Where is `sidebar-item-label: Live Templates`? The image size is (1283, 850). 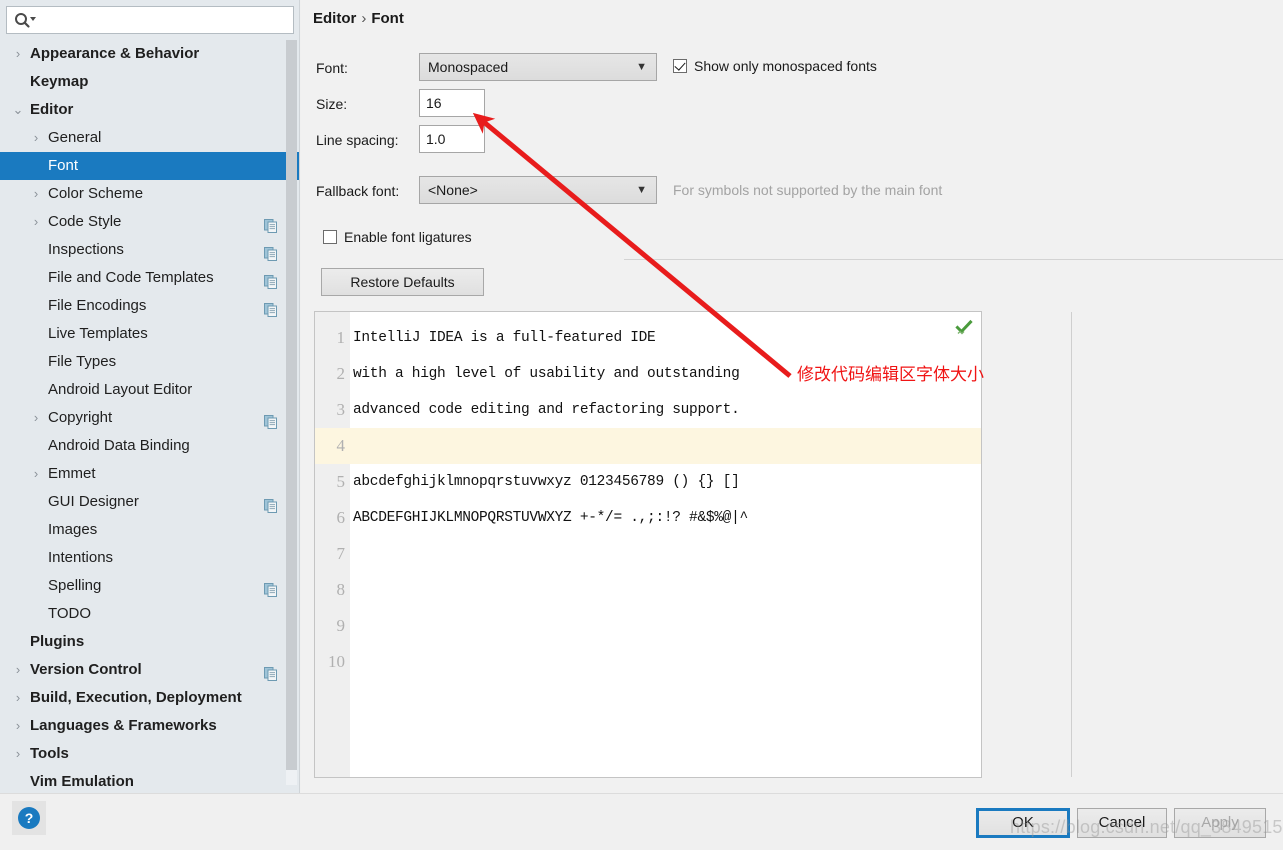 sidebar-item-label: Live Templates is located at coordinates (98, 333).